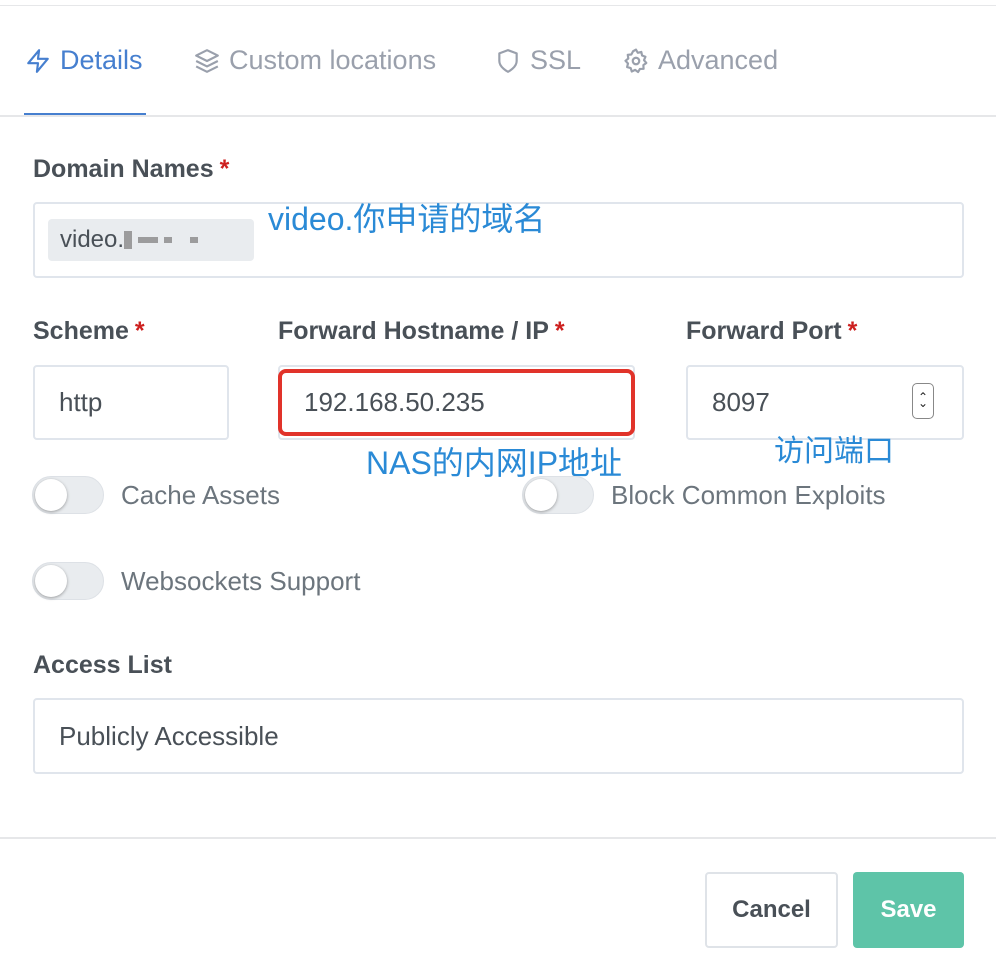 The image size is (996, 978). Describe the element at coordinates (85, 114) in the screenshot. I see `active-tab-indicator` at that location.